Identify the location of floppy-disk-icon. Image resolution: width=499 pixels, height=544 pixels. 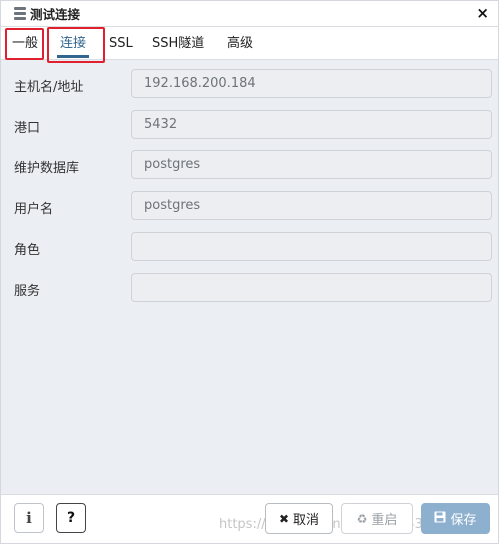
(440, 518).